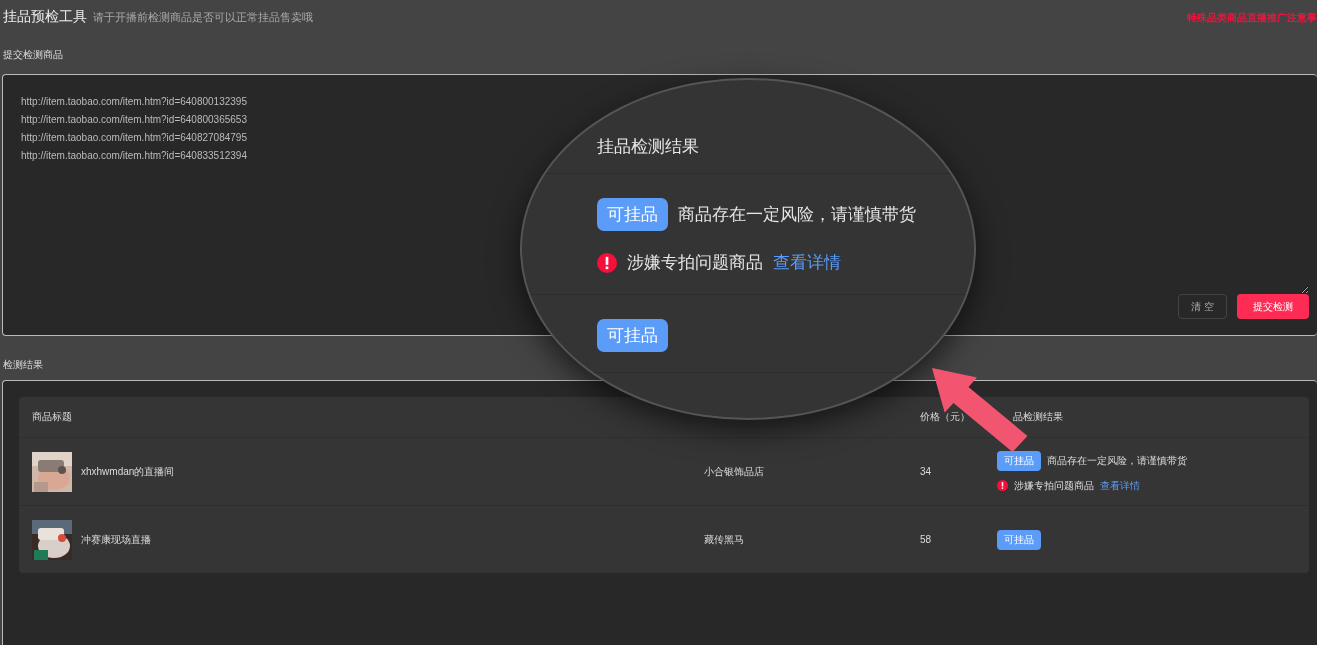 This screenshot has width=1317, height=645. Describe the element at coordinates (1273, 306) in the screenshot. I see `action-button: 提交检测` at that location.